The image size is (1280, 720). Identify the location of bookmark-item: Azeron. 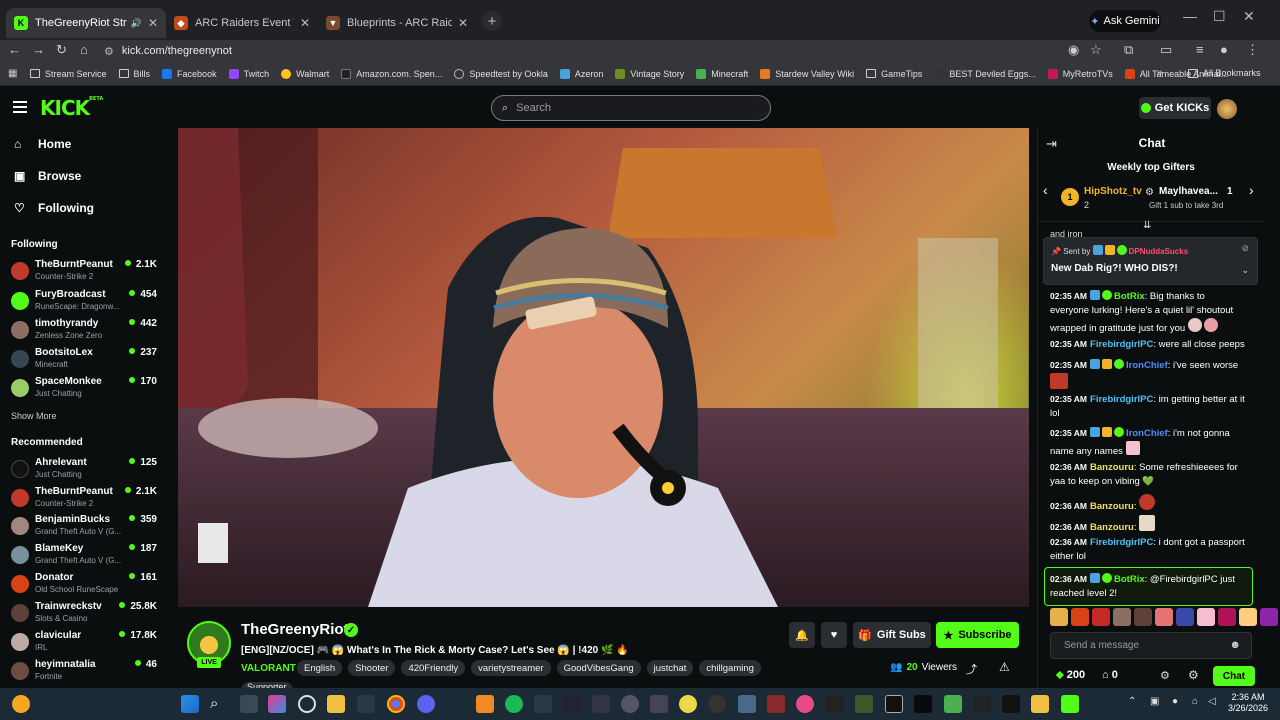
(581, 73).